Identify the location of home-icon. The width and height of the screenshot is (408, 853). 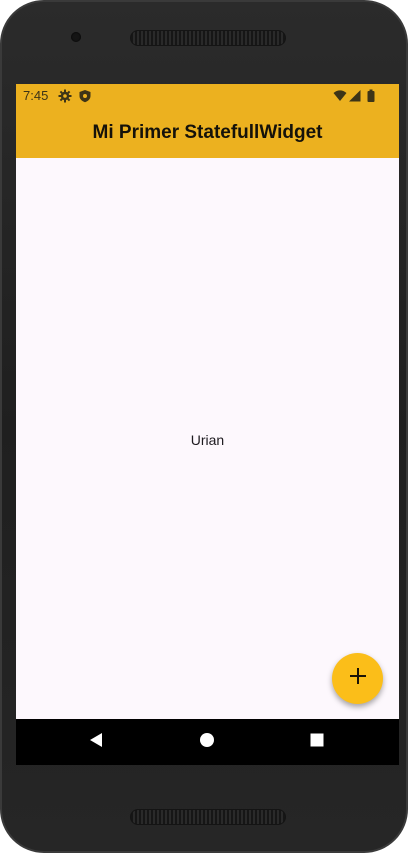
(207, 742).